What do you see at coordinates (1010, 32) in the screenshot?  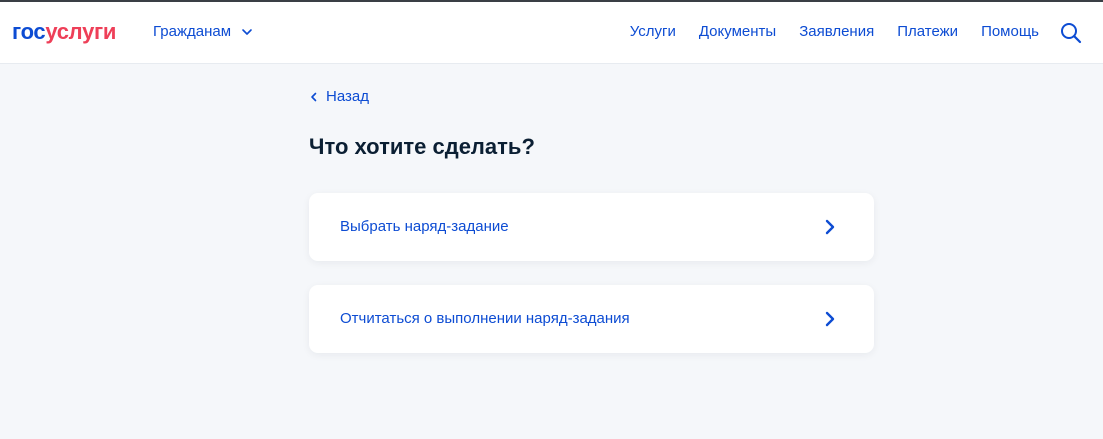 I see `nav-item-help: Помощь` at bounding box center [1010, 32].